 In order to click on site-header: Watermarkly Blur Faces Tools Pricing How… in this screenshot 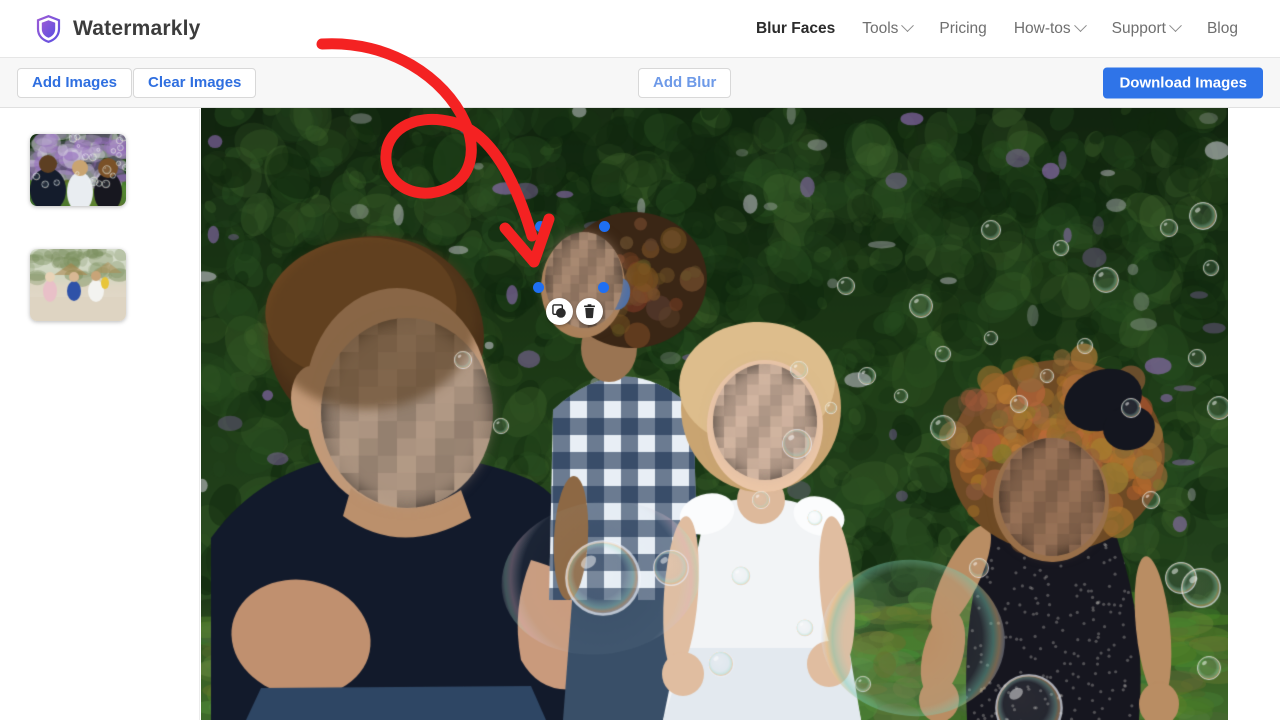, I will do `click(640, 29)`.